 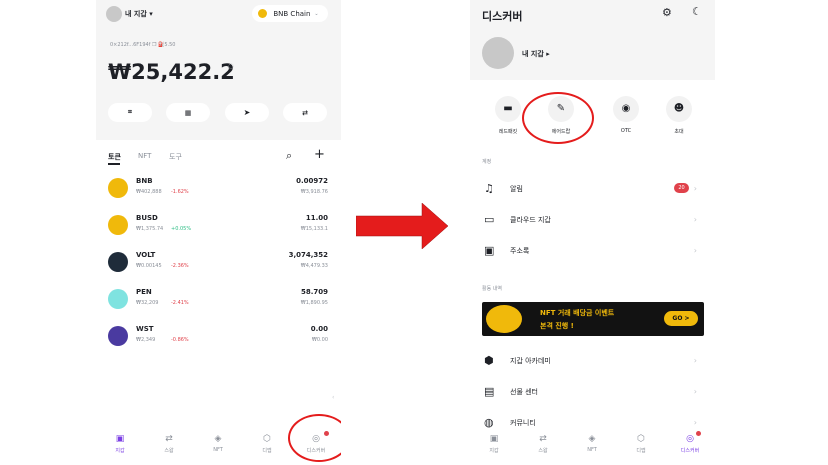 I want to click on token-value: ₩1,890.95, so click(x=314, y=303).